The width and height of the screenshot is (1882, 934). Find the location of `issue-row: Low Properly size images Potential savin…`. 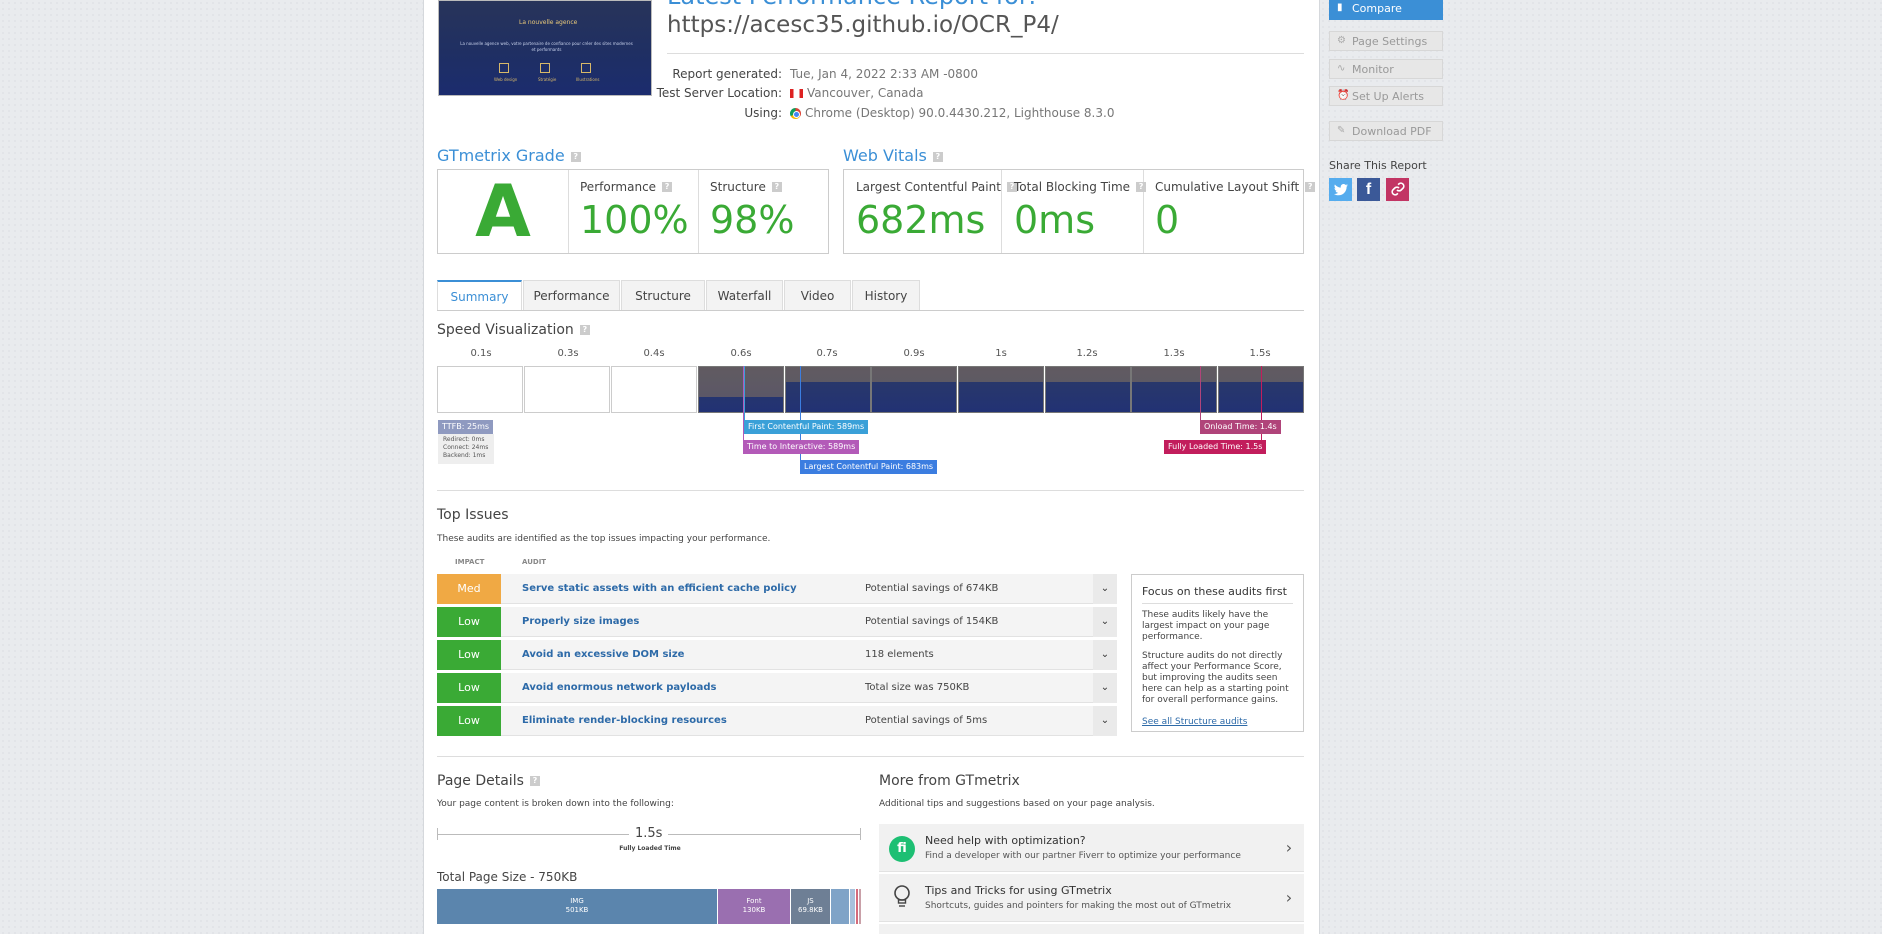

issue-row: Low Properly size images Potential savin… is located at coordinates (777, 622).